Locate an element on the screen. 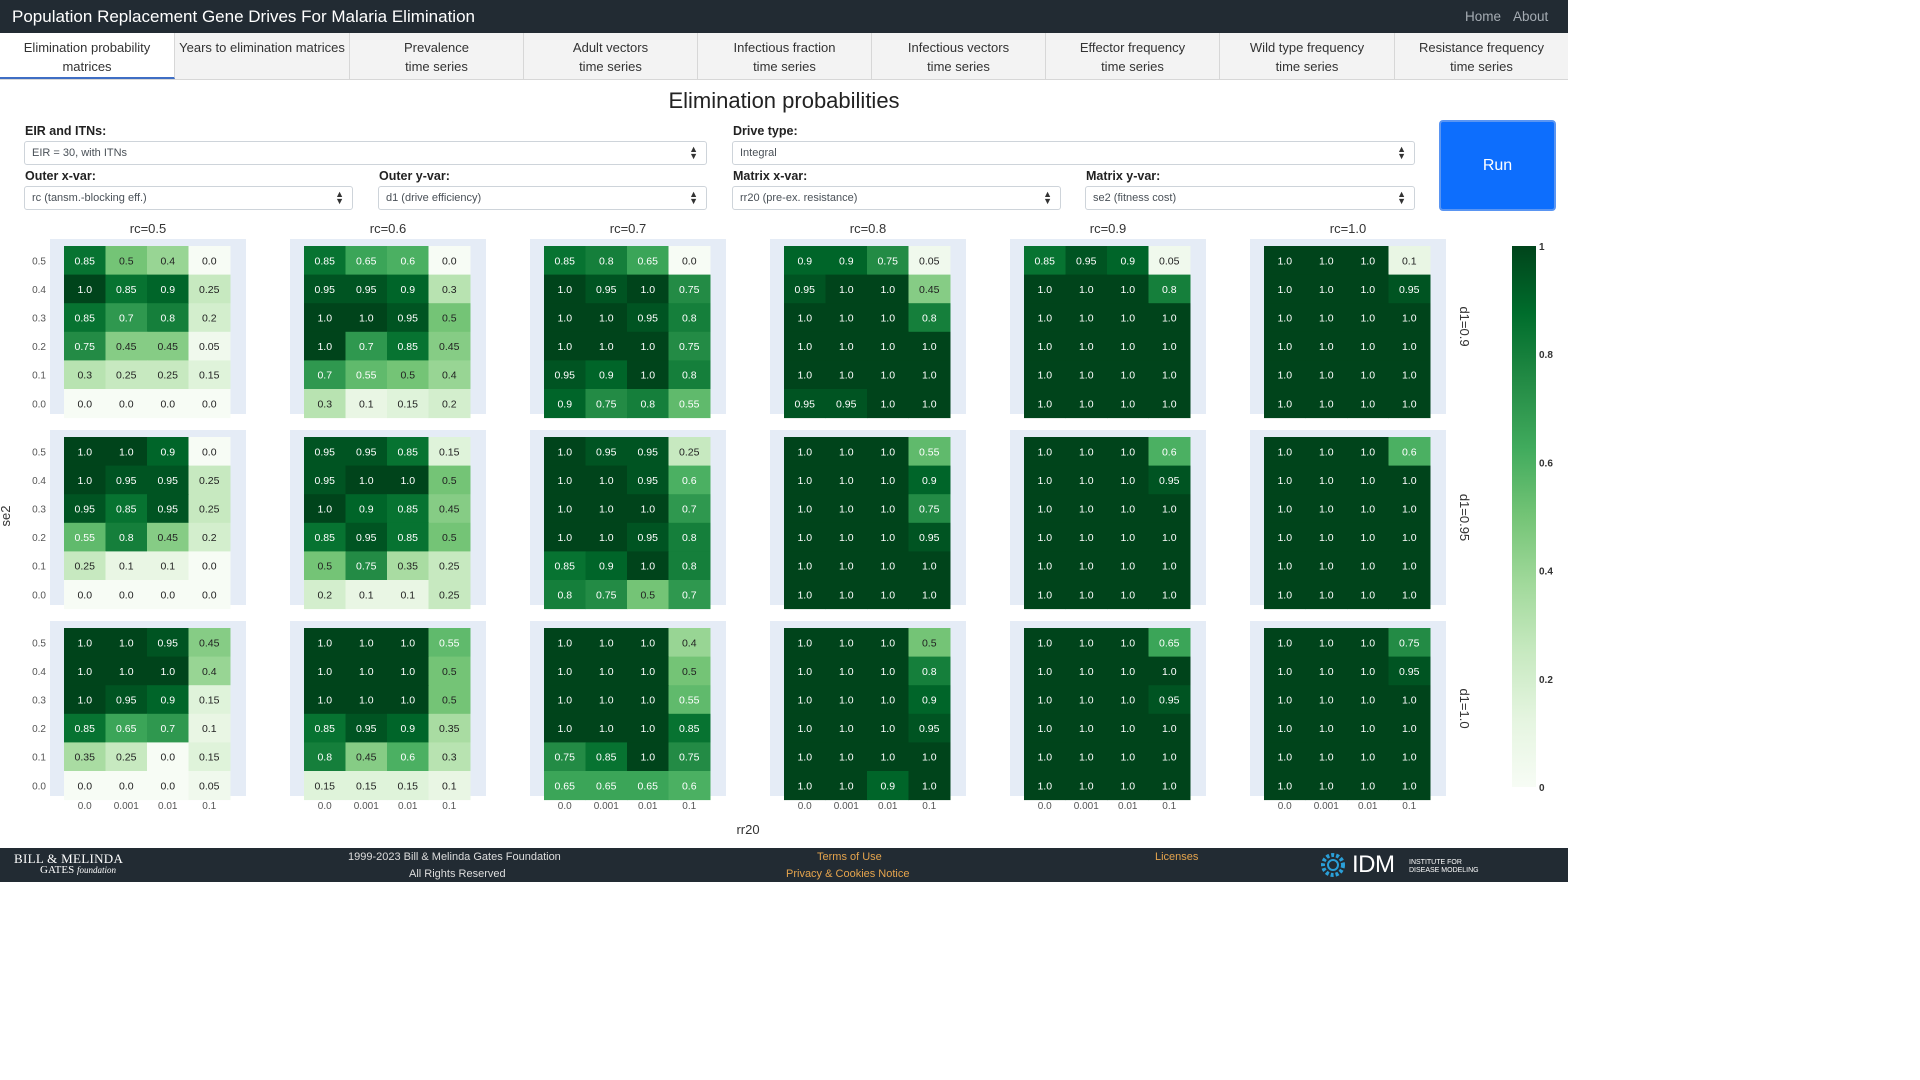  y-tick-label: 0.1 is located at coordinates (39, 376).